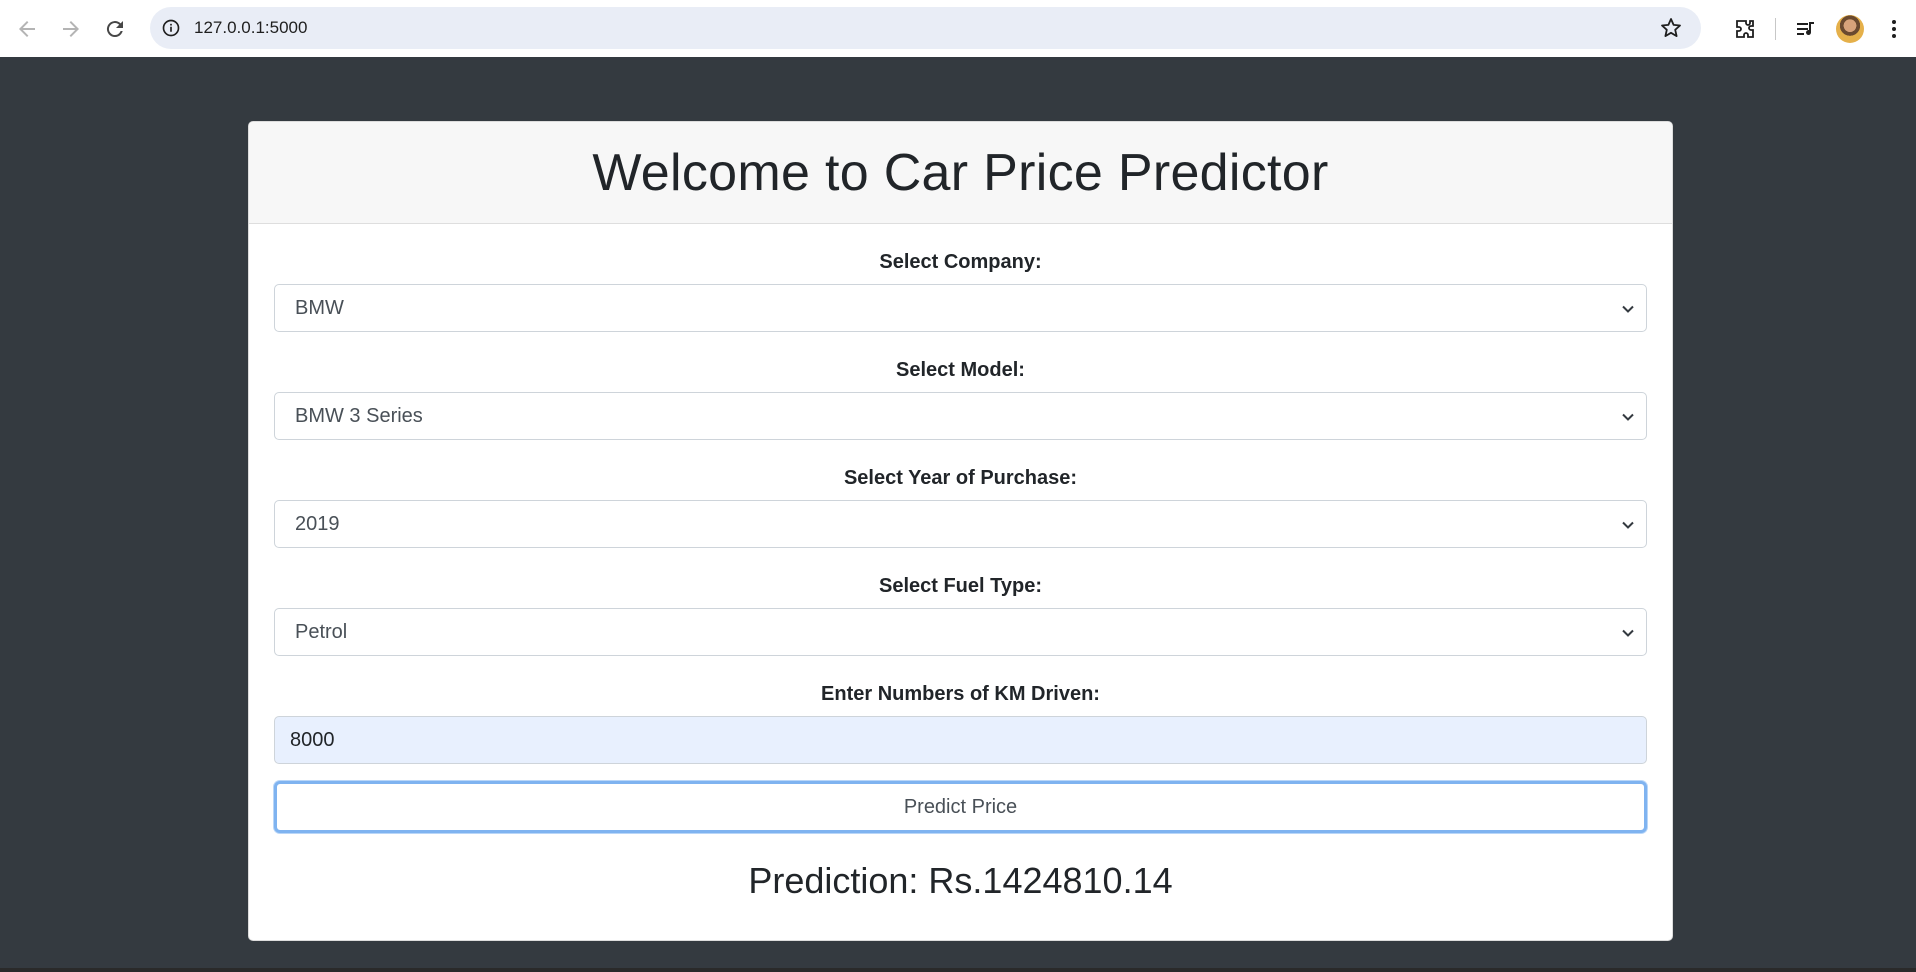 The image size is (1916, 972). I want to click on page-title: Welcome to Car Price Predictor, so click(960, 172).